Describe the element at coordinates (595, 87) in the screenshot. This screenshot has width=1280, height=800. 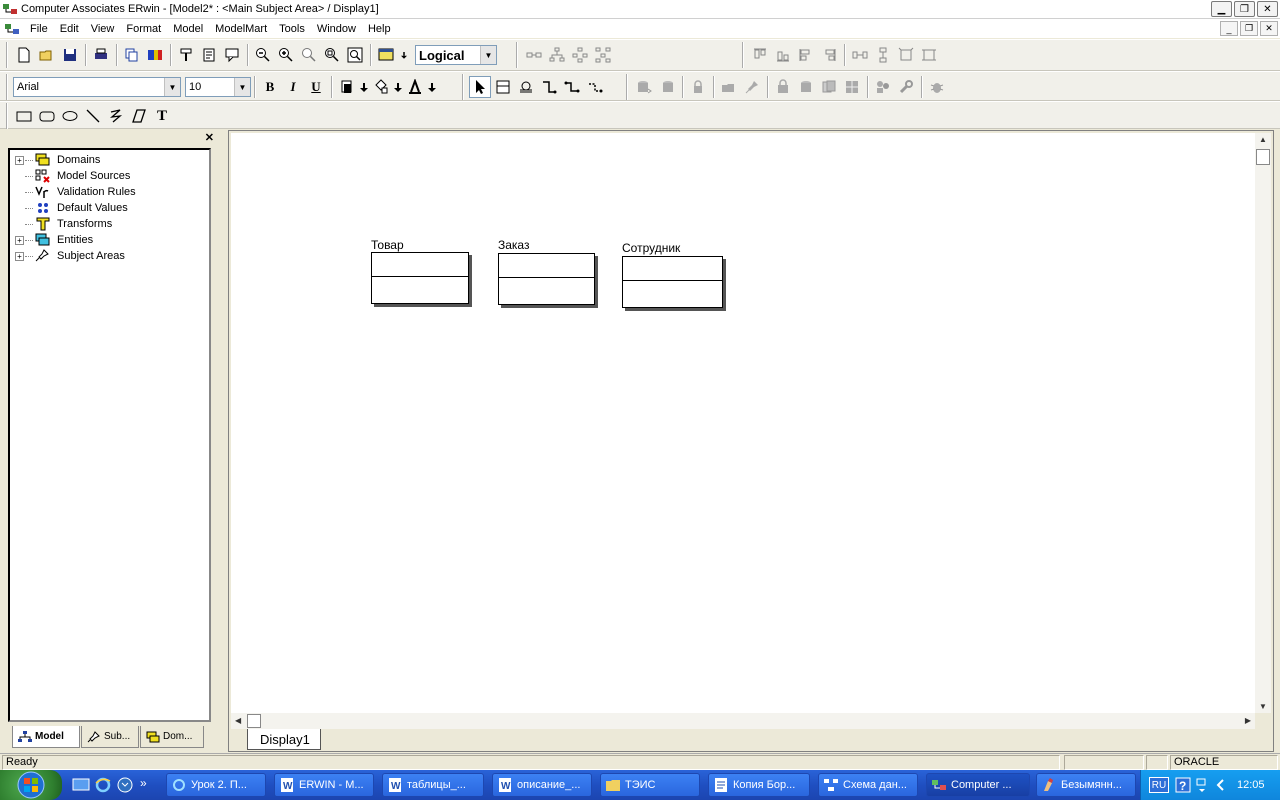
I see `non-identifying-relationship-button` at that location.